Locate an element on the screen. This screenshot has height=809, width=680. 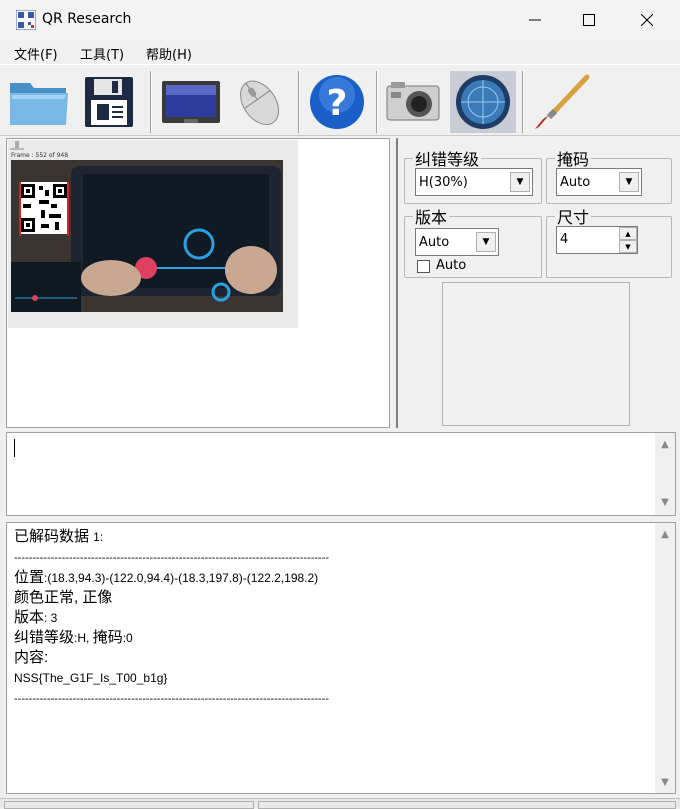
help-button: ? is located at coordinates (337, 102).